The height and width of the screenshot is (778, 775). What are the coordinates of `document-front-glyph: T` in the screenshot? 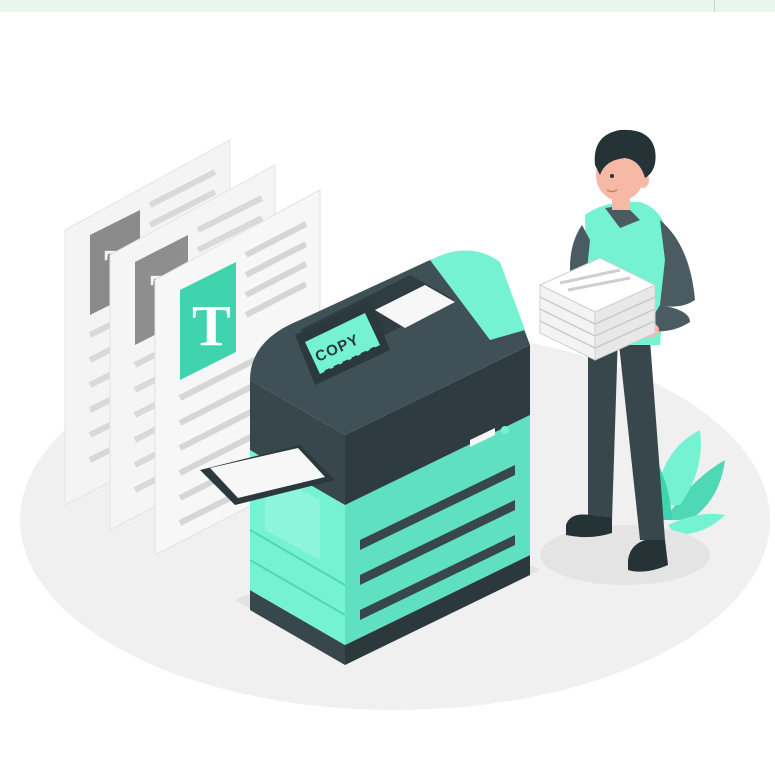 It's located at (211, 325).